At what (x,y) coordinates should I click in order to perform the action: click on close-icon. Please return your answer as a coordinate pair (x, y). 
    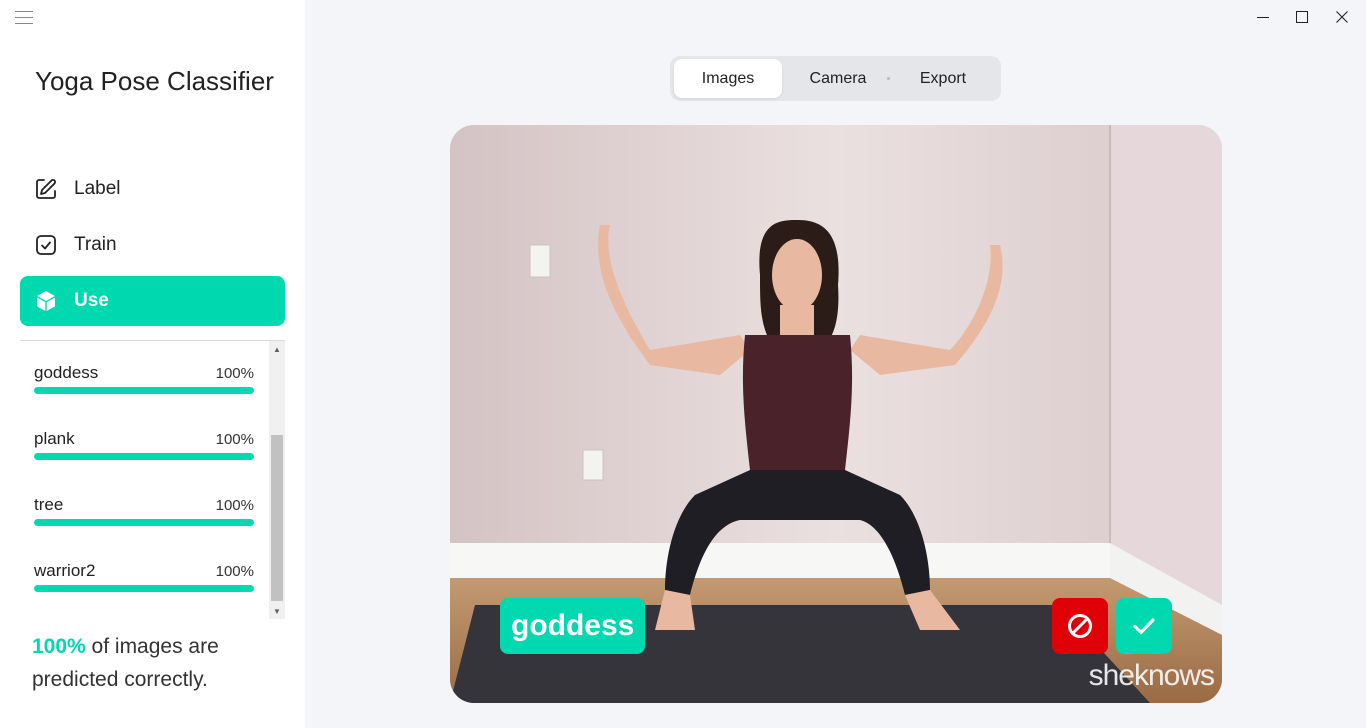
    Looking at the image, I should click on (1342, 17).